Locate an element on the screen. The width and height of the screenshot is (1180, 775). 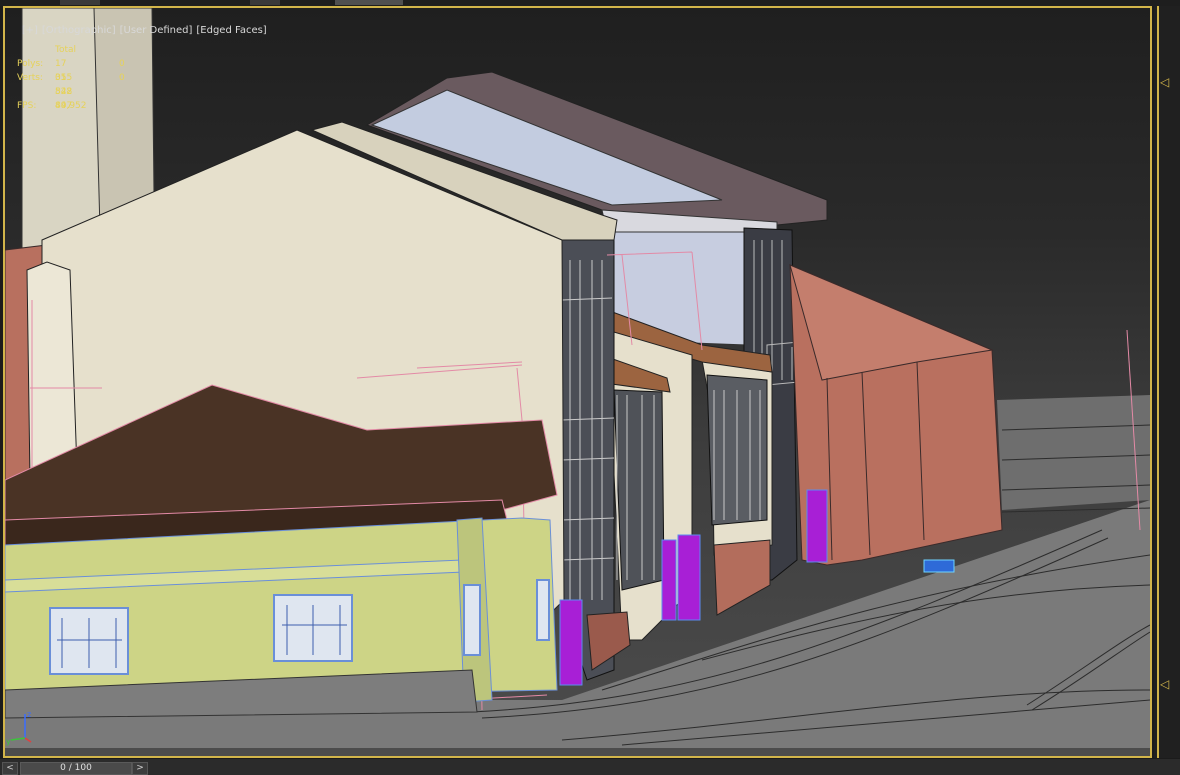
verts-label: Verts: is located at coordinates (30, 78).